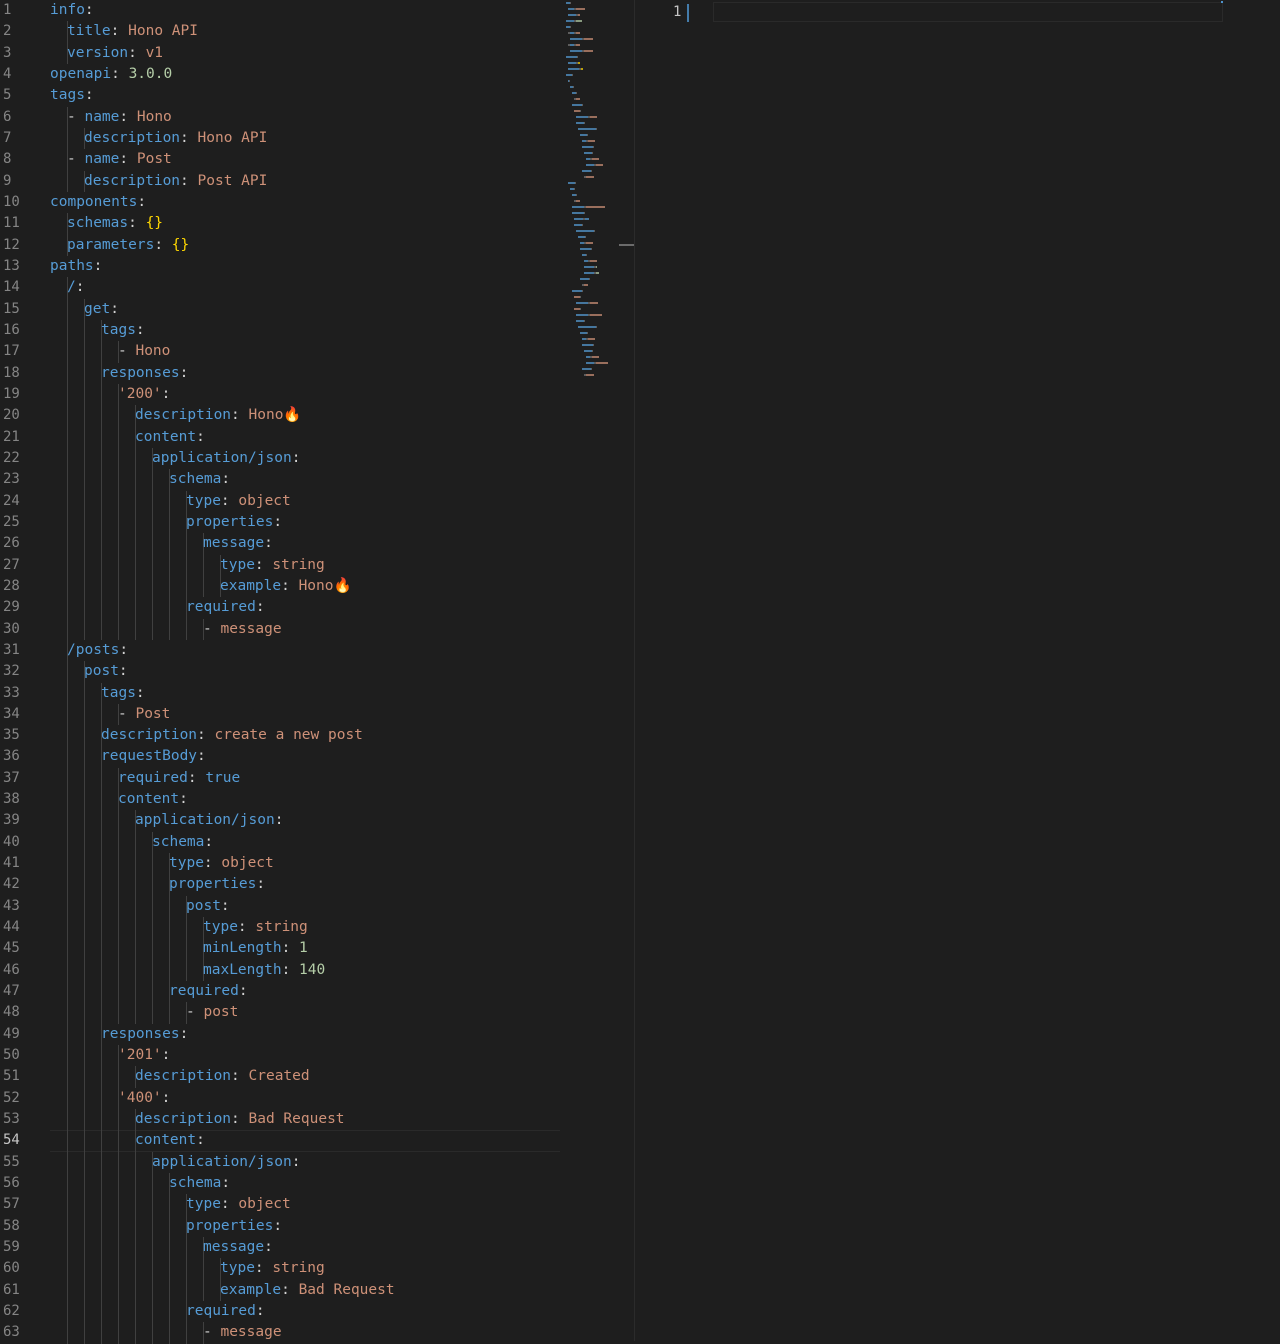 This screenshot has width=1280, height=1344. I want to click on code-line: minLength: 1, so click(305, 949).